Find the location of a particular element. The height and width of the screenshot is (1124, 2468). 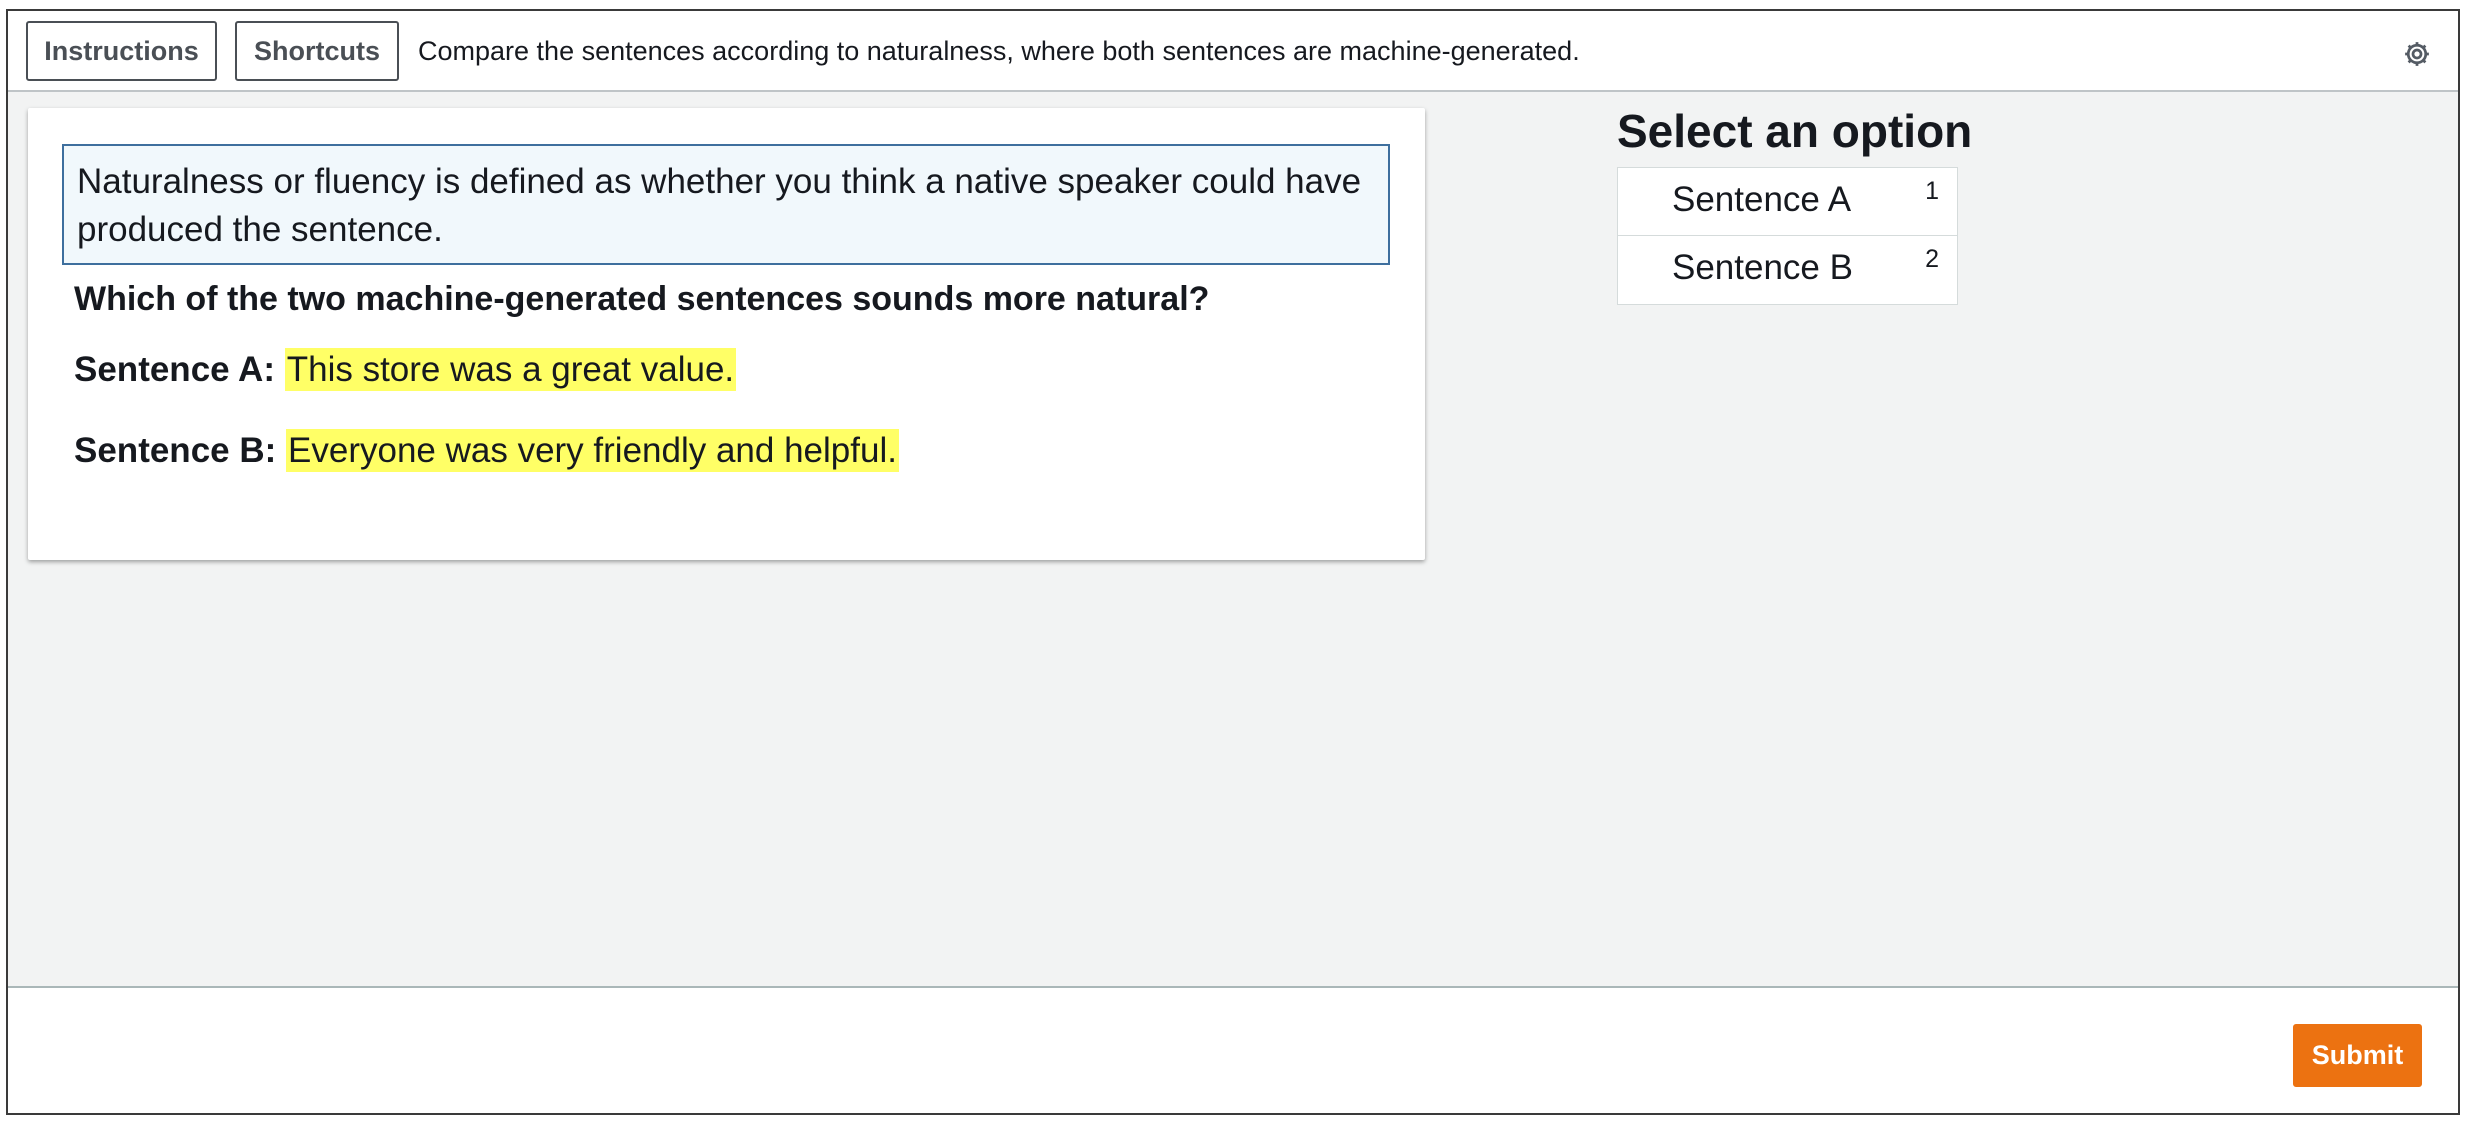

instructions-button: Instructions is located at coordinates (121, 51).